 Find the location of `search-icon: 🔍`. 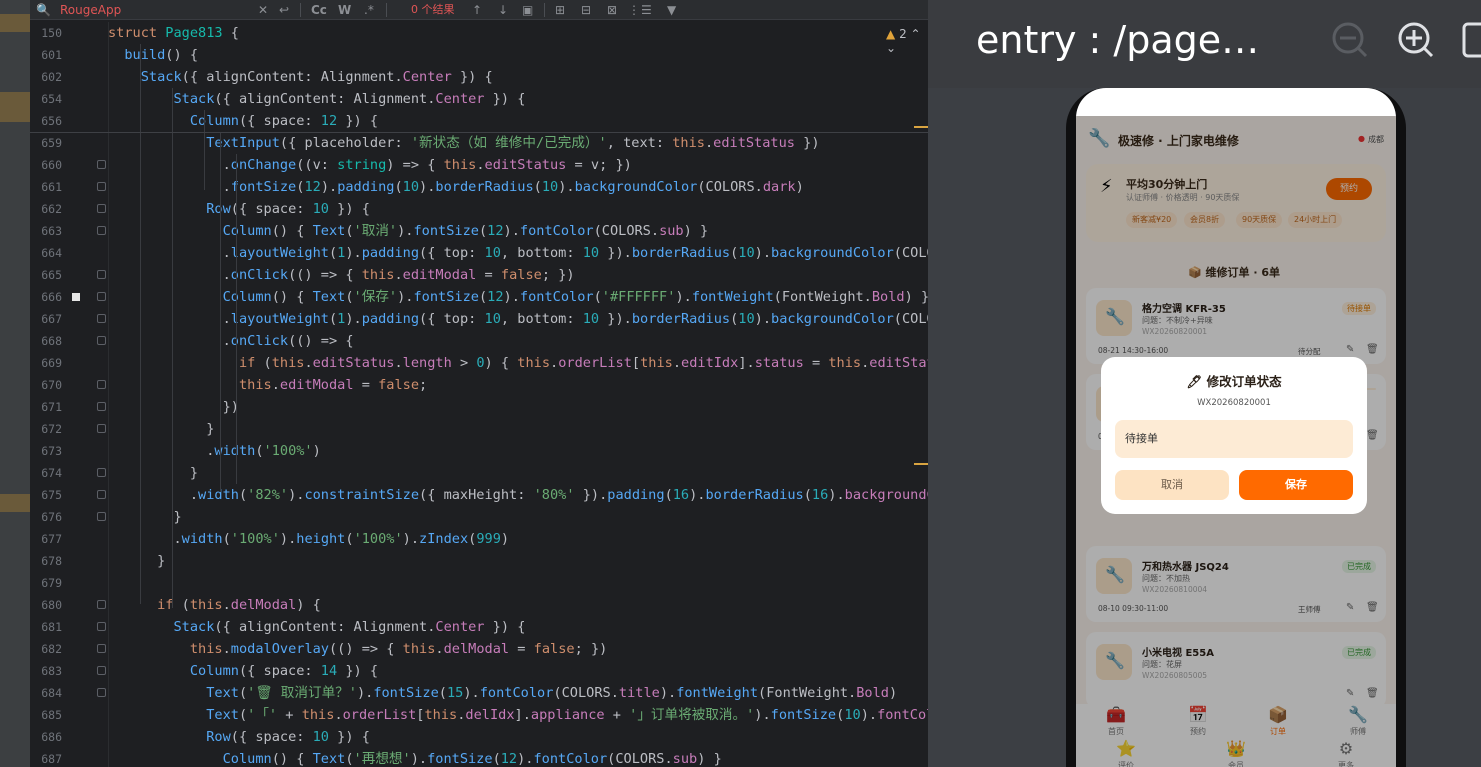

search-icon: 🔍 is located at coordinates (43, 10).